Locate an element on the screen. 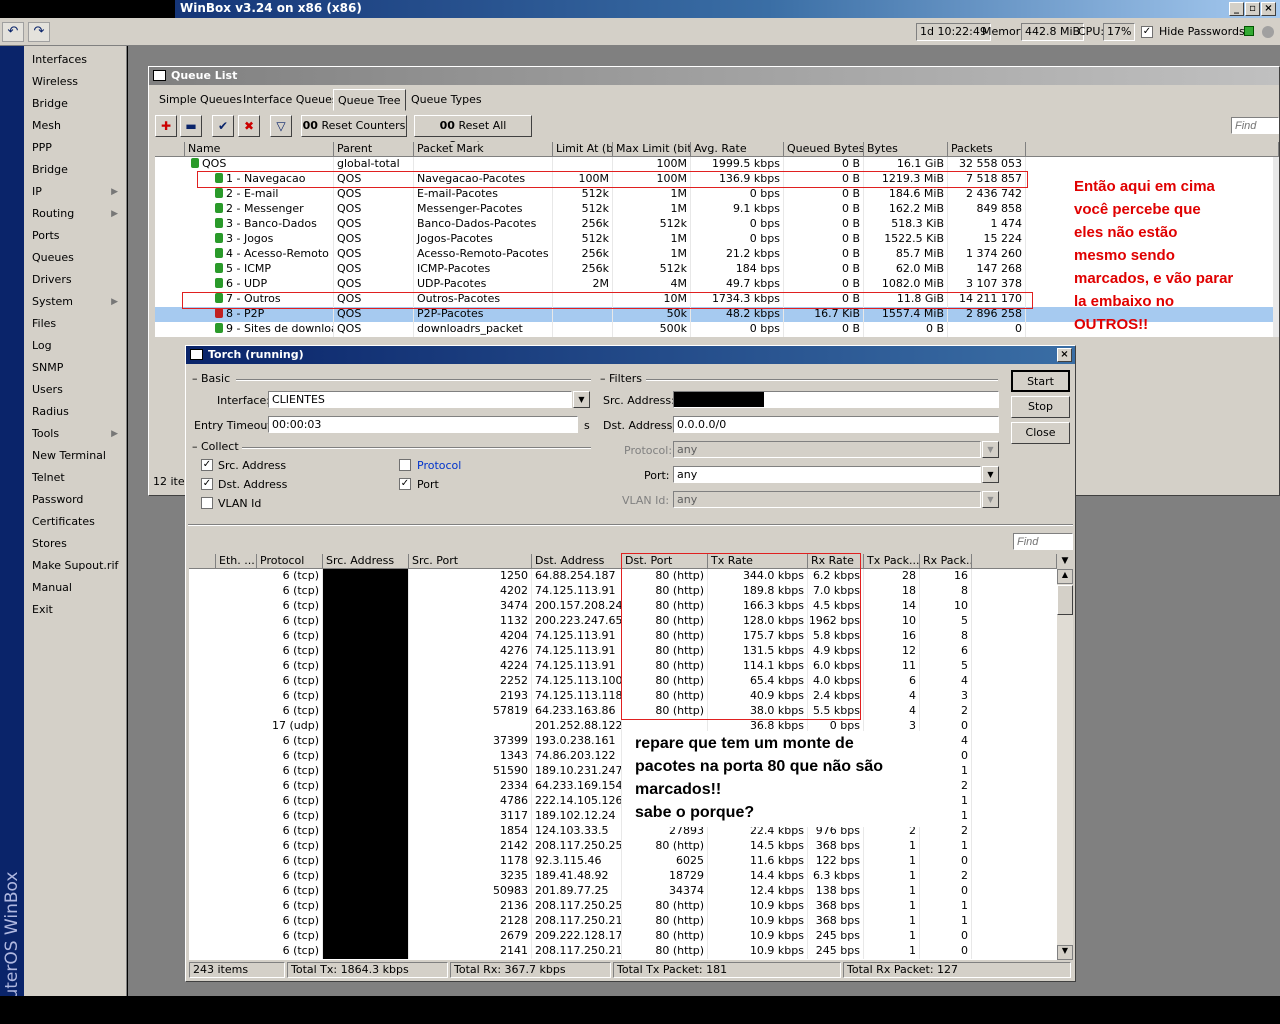  filter-icon: ▽ is located at coordinates (281, 126).